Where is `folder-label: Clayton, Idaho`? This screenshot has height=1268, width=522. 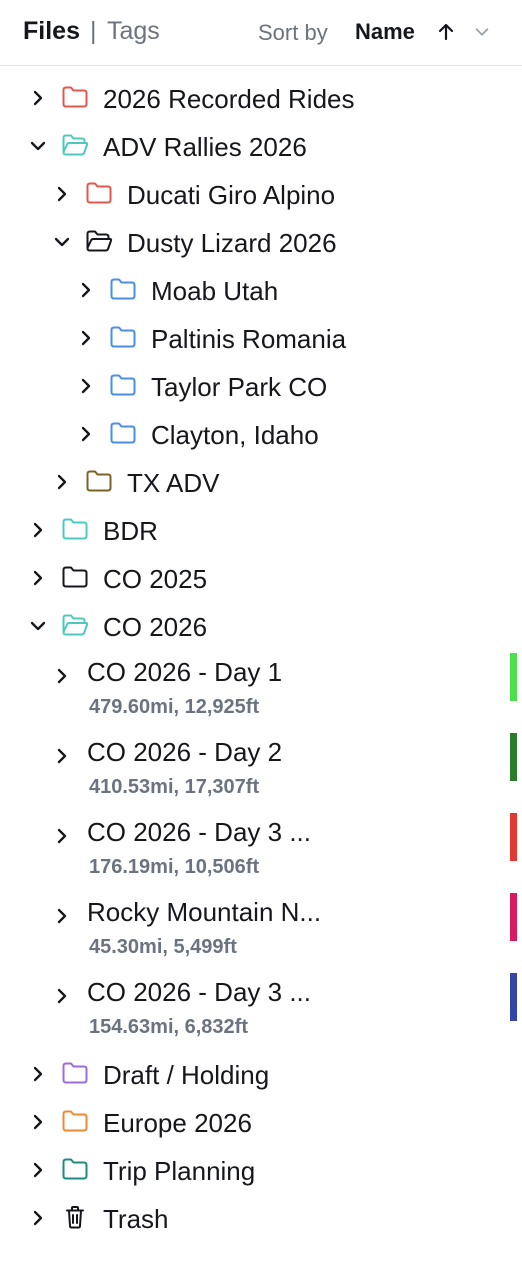
folder-label: Clayton, Idaho is located at coordinates (235, 435).